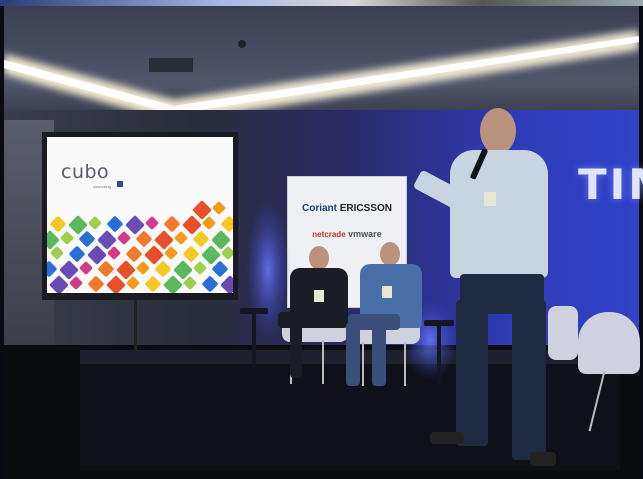 This screenshot has width=643, height=479. Describe the element at coordinates (254, 340) in the screenshot. I see `side-table-left-leg` at that location.